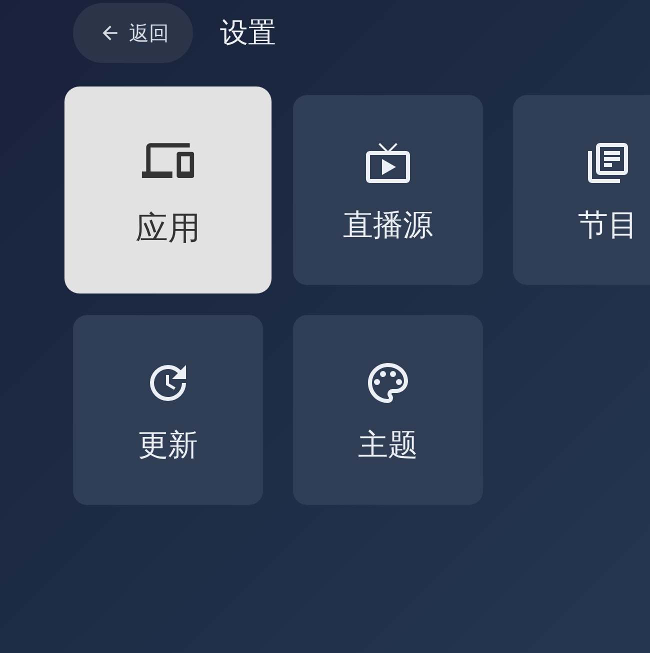 This screenshot has height=653, width=650. What do you see at coordinates (581, 190) in the screenshot?
I see `settings-tile: 节目` at bounding box center [581, 190].